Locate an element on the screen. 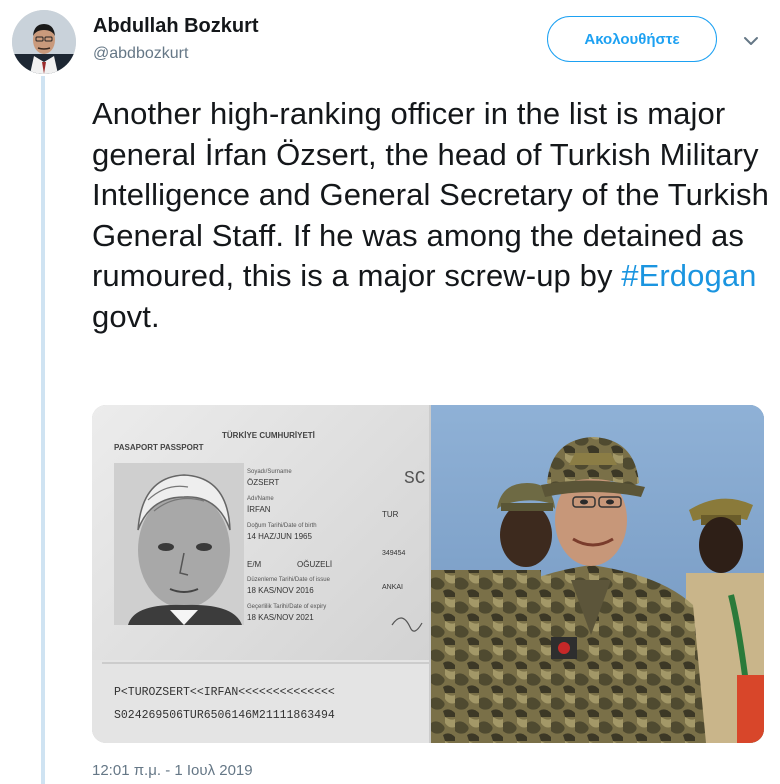 The image size is (780, 784). mrz-line-1: P<TUROZSERT<<IRFAN<<<<<<<<<<<<<< is located at coordinates (224, 692).